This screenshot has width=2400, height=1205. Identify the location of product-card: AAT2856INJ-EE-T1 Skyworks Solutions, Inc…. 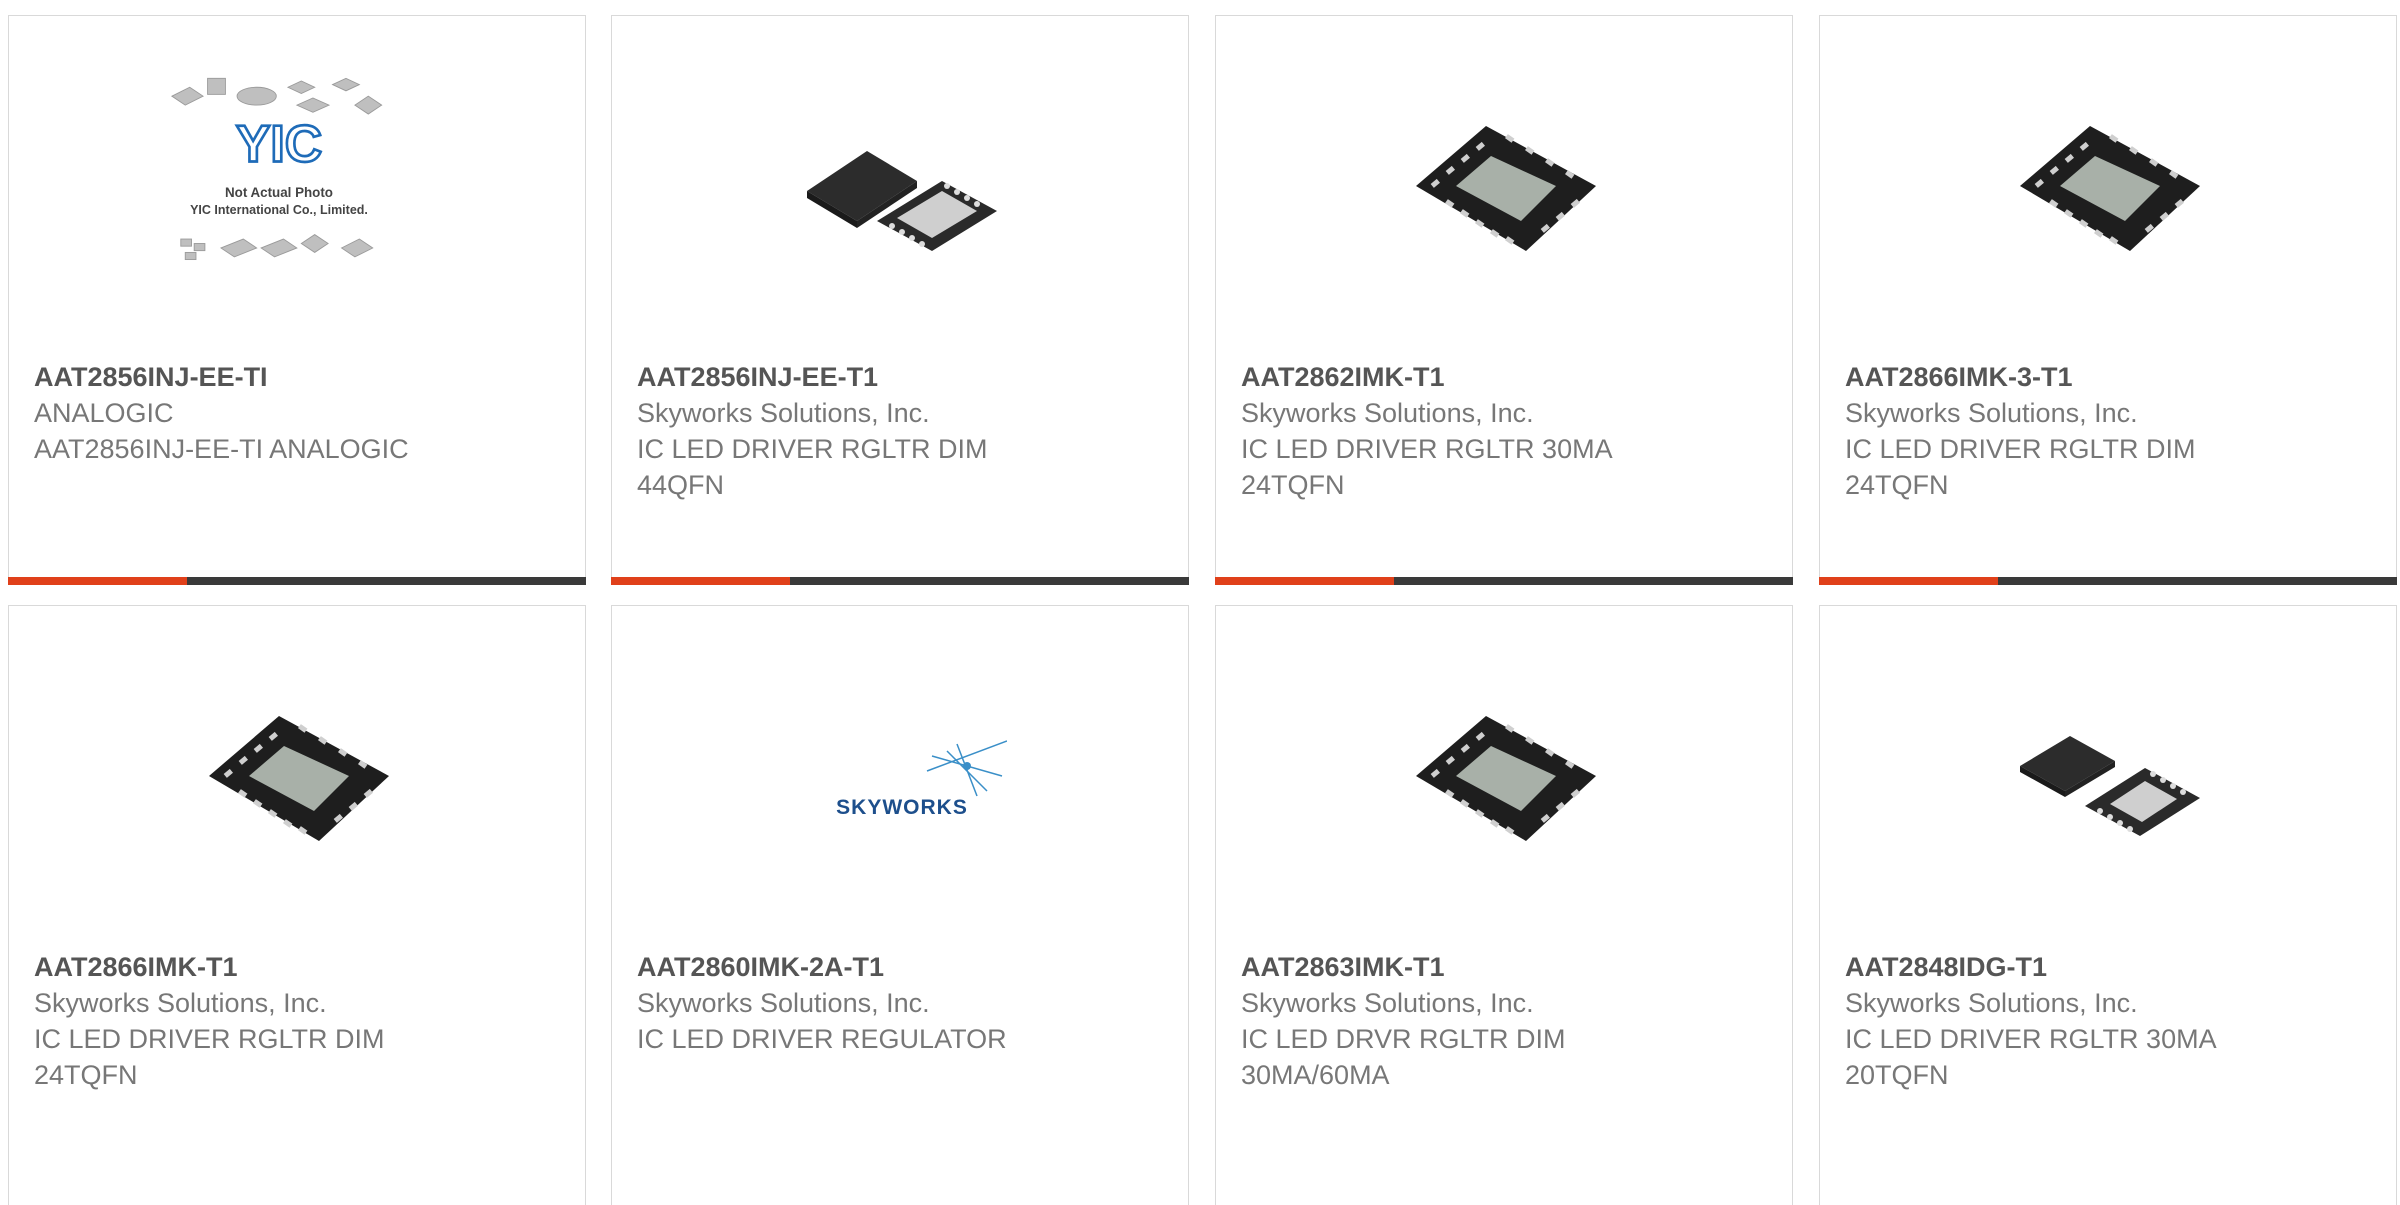
(900, 300).